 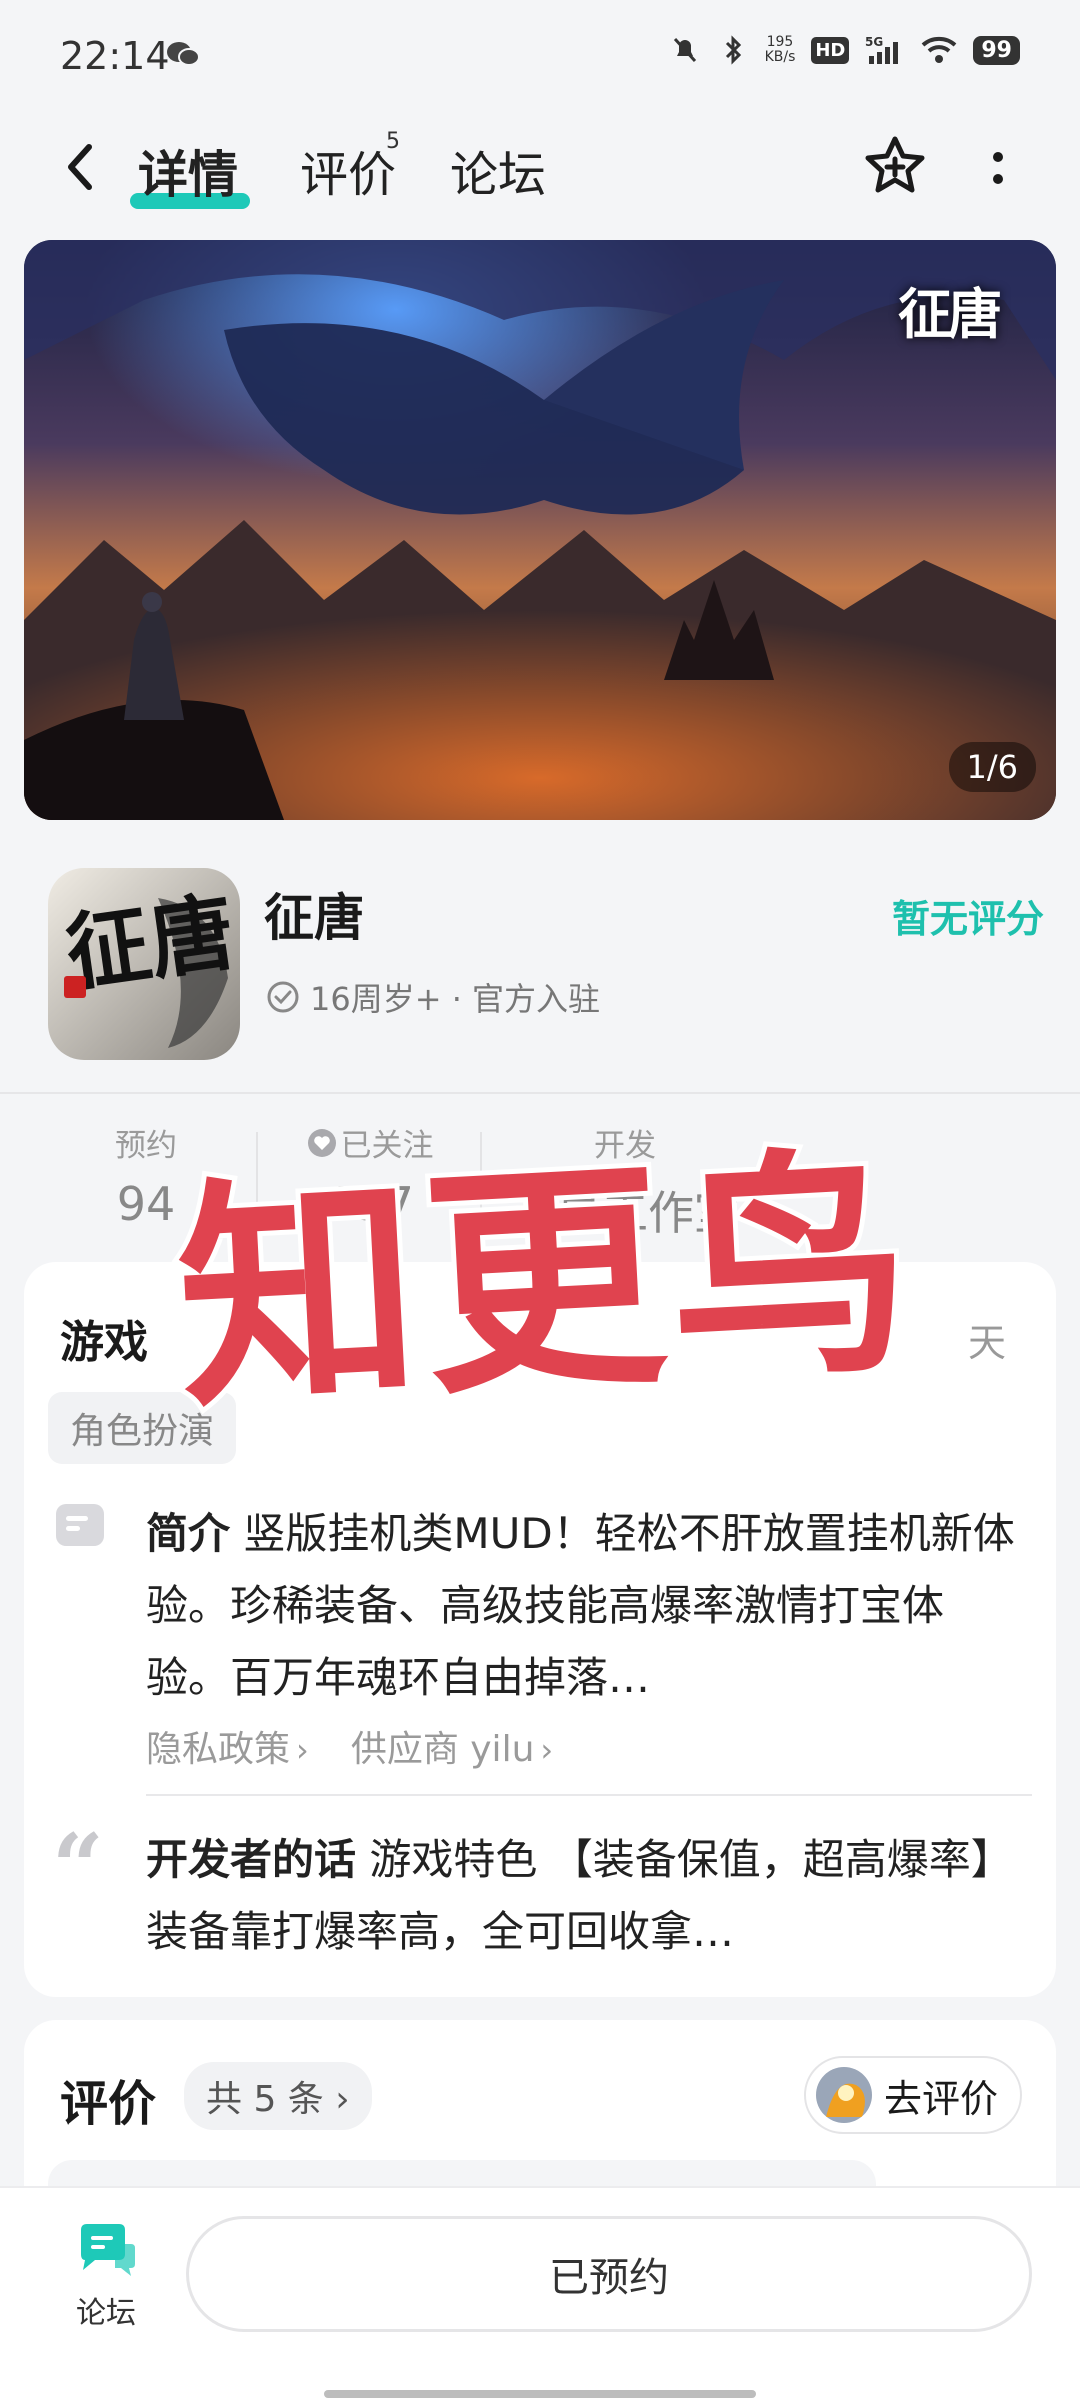 What do you see at coordinates (106, 2277) in the screenshot?
I see `forum-tab: 论坛` at bounding box center [106, 2277].